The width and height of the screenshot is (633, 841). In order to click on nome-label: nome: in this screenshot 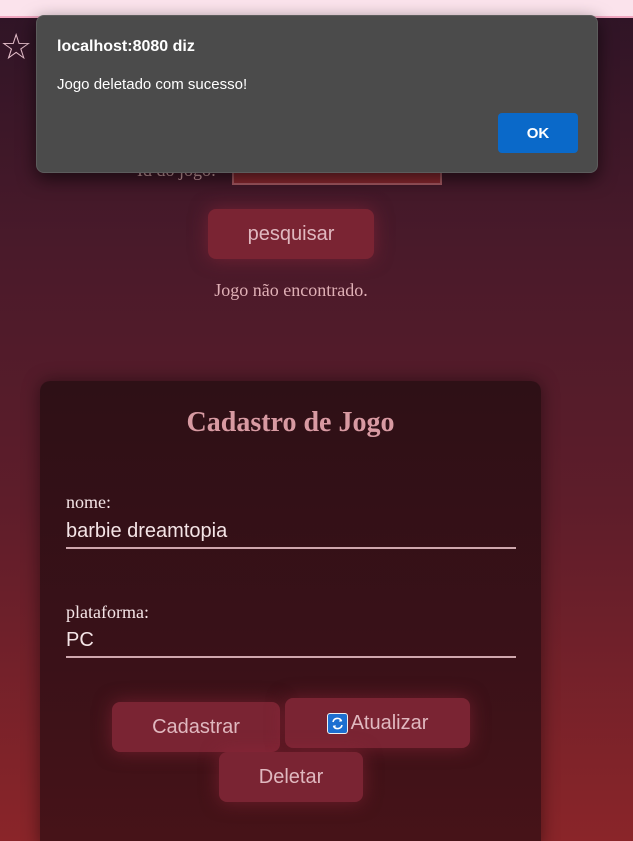, I will do `click(88, 502)`.